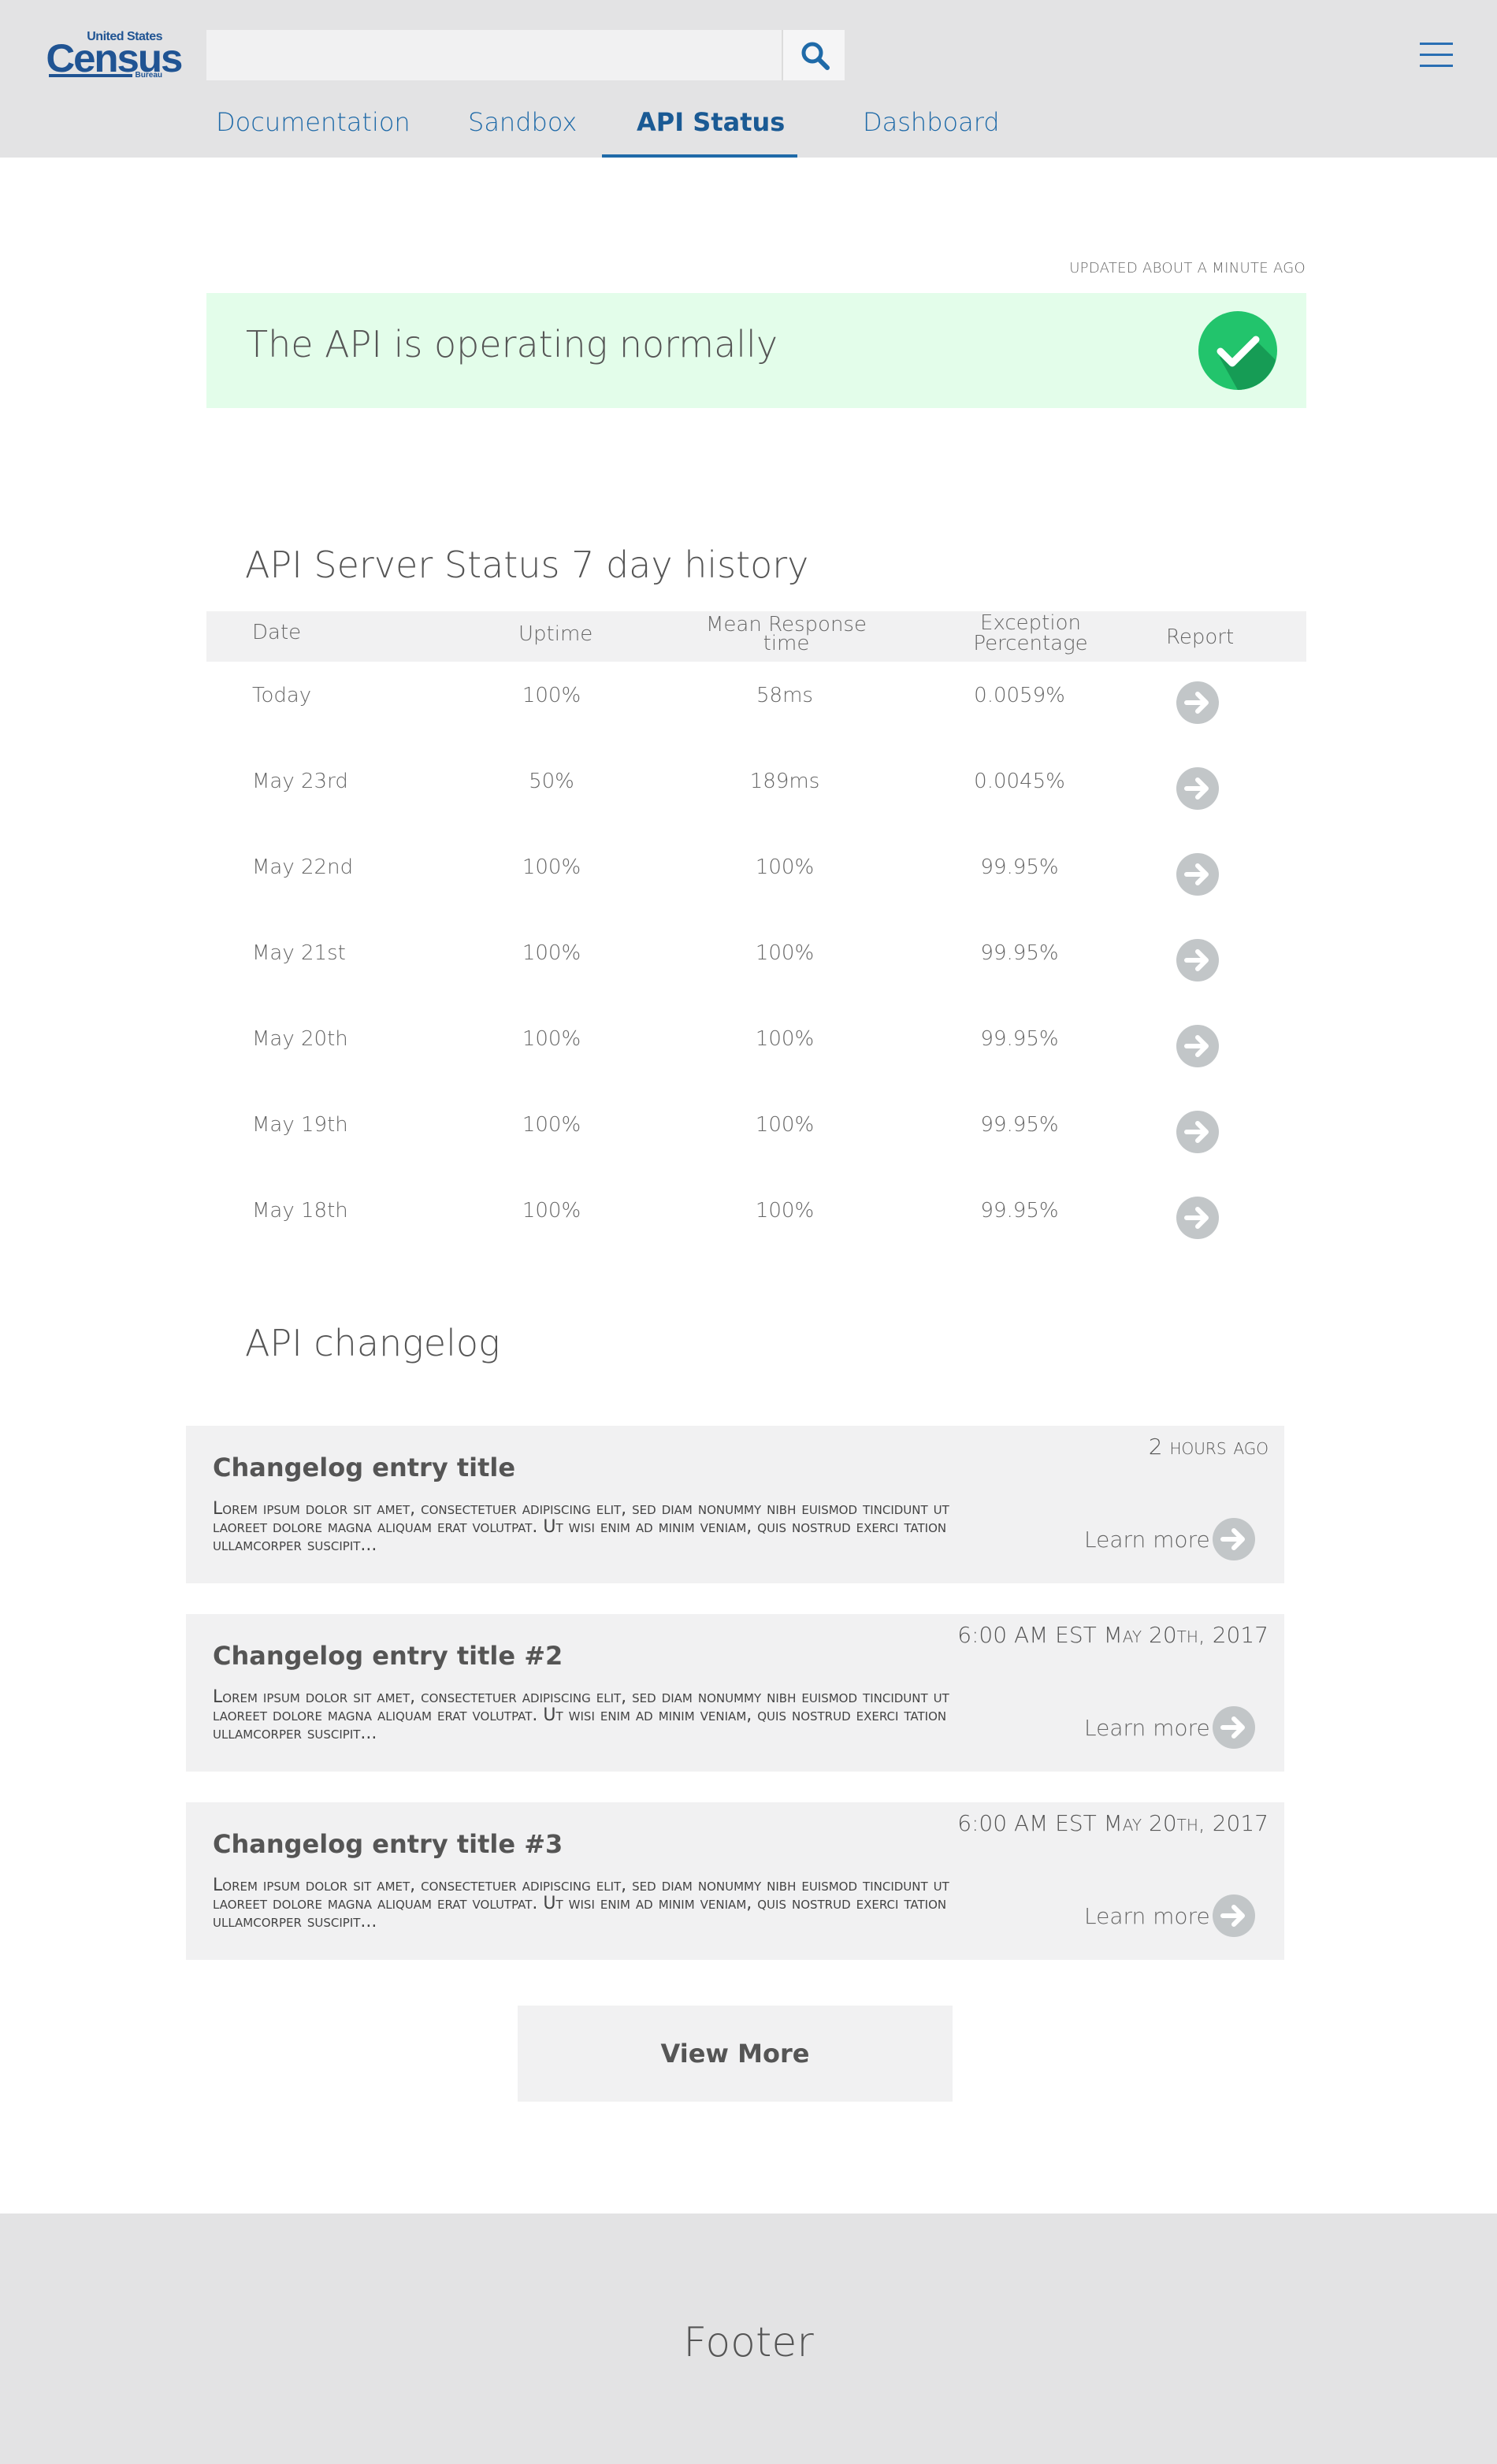 The image size is (1497, 2464). What do you see at coordinates (552, 781) in the screenshot?
I see `row-uptime: 50%` at bounding box center [552, 781].